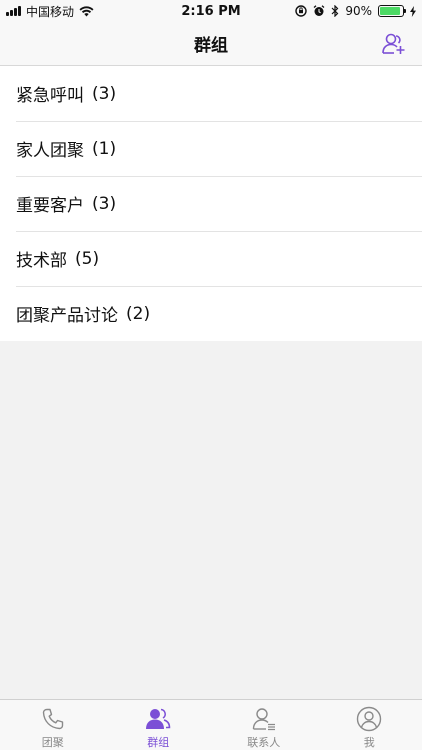 This screenshot has width=422, height=750. What do you see at coordinates (13, 11) in the screenshot?
I see `signal-icon` at bounding box center [13, 11].